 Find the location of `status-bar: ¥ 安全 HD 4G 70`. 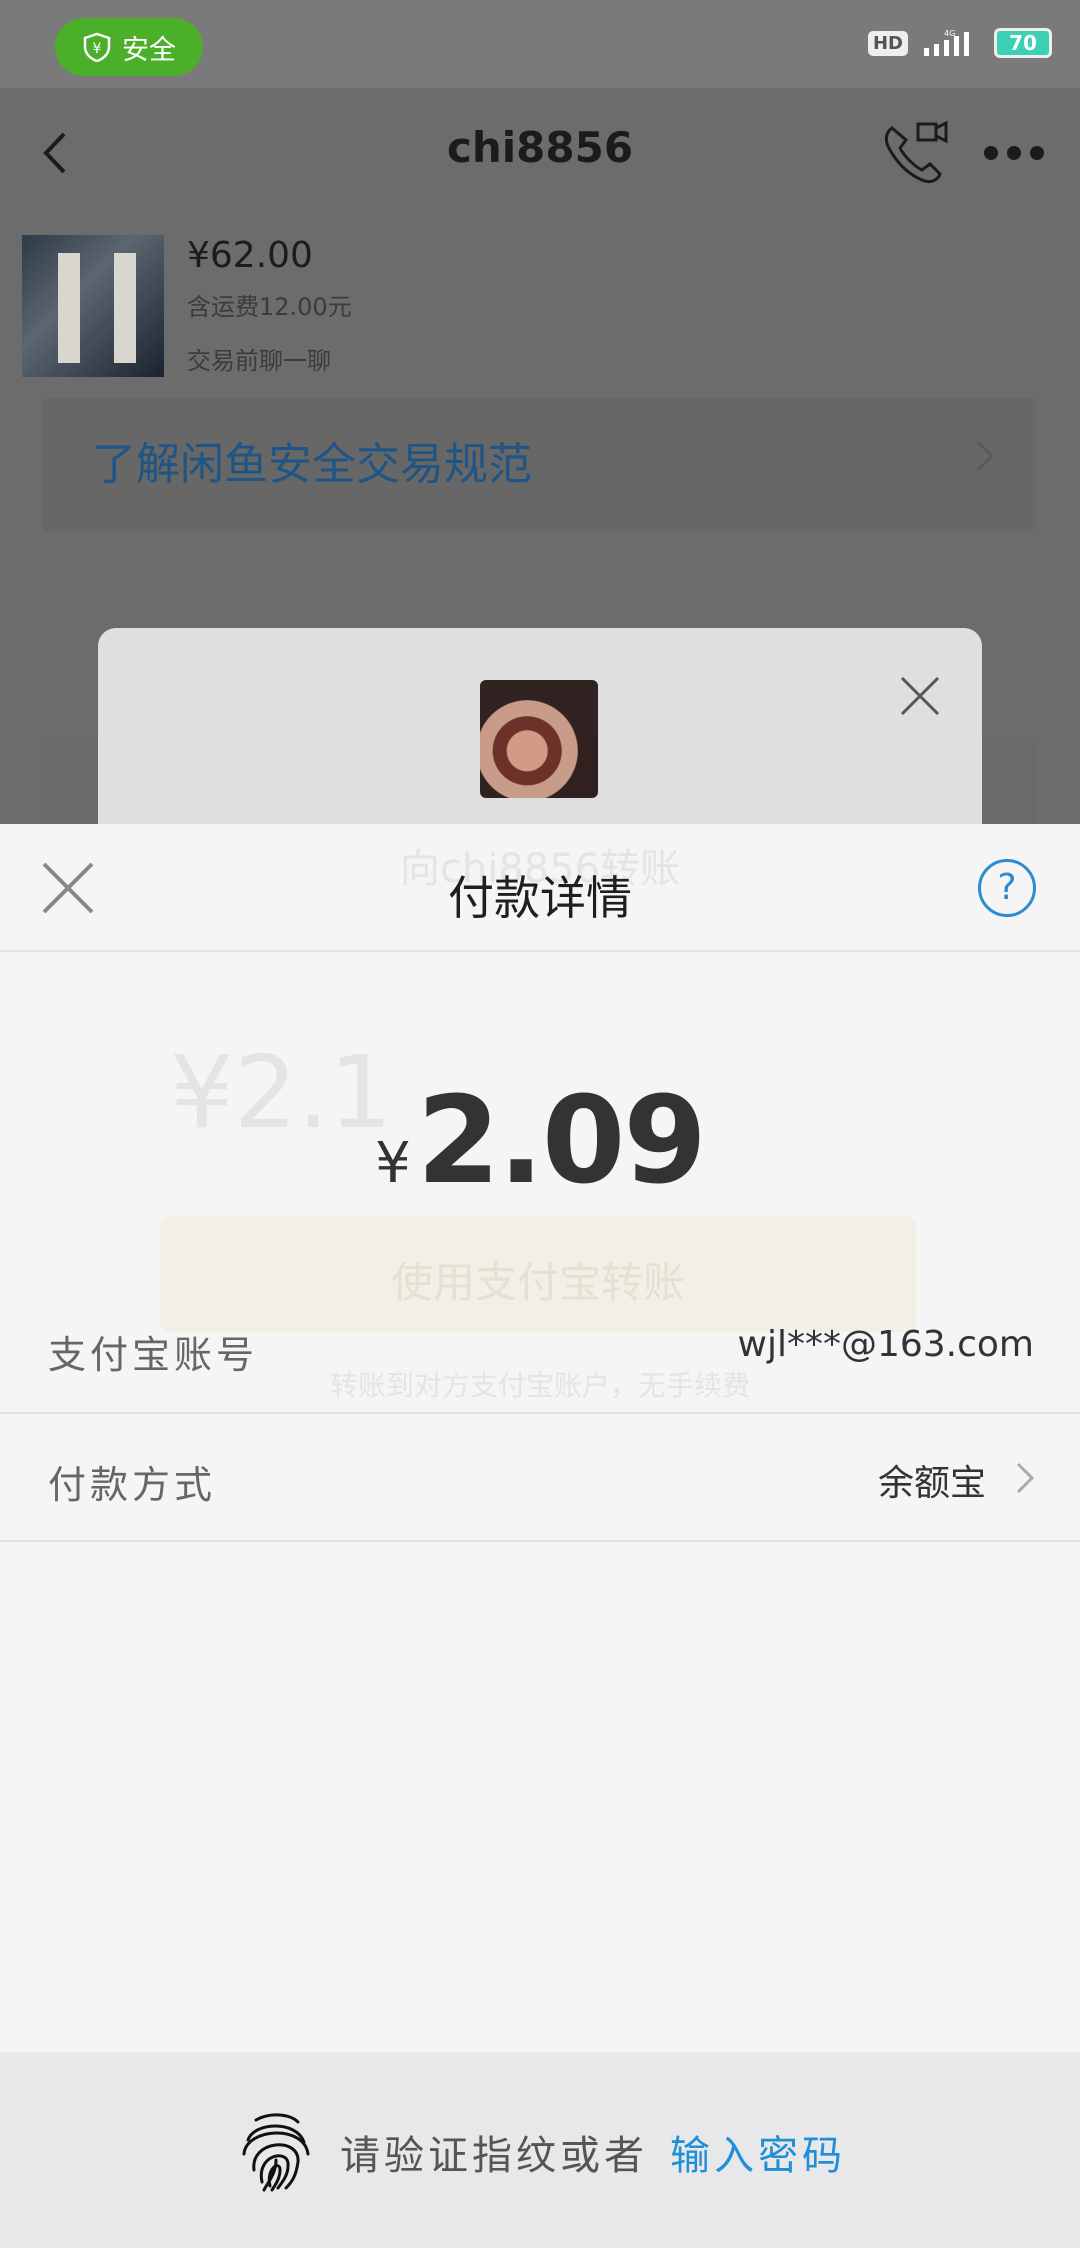

status-bar: ¥ 安全 HD 4G 70 is located at coordinates (540, 44).